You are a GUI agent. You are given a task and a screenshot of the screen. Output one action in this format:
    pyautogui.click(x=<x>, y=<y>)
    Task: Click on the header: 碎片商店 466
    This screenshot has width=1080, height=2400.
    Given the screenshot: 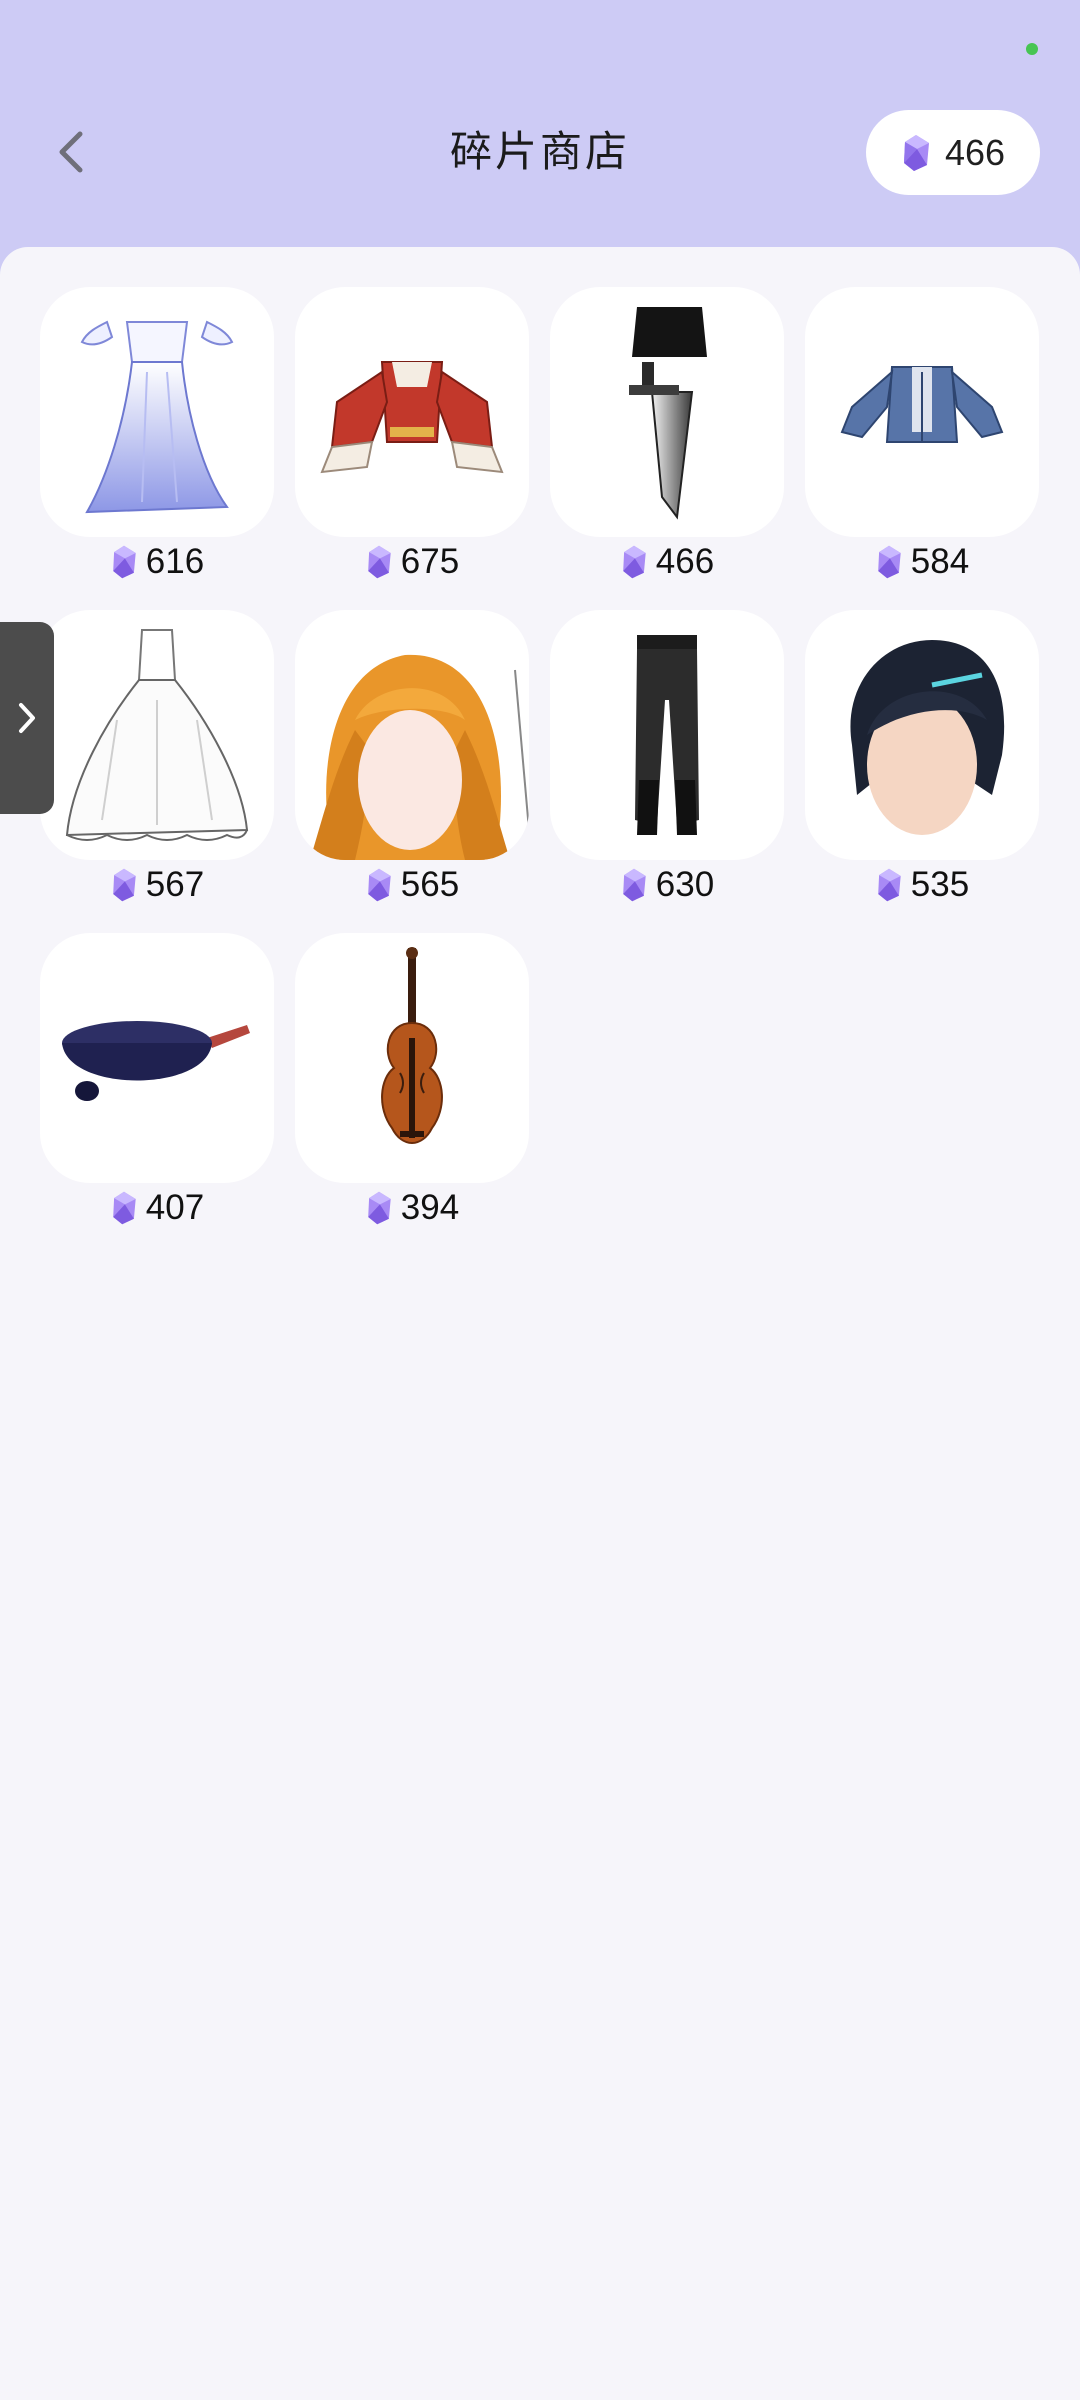 What is the action you would take?
    pyautogui.click(x=540, y=123)
    